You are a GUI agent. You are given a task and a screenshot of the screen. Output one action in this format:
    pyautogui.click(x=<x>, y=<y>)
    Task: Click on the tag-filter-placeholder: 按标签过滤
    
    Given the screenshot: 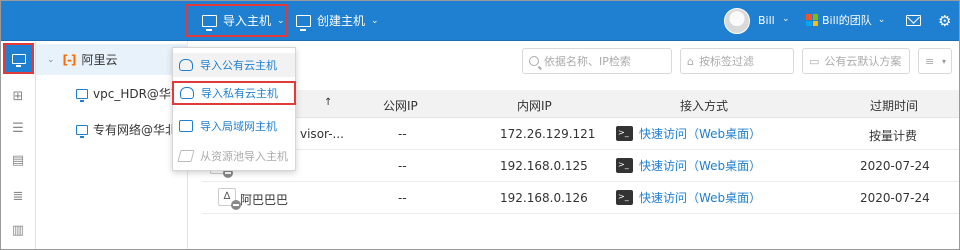 What is the action you would take?
    pyautogui.click(x=726, y=61)
    